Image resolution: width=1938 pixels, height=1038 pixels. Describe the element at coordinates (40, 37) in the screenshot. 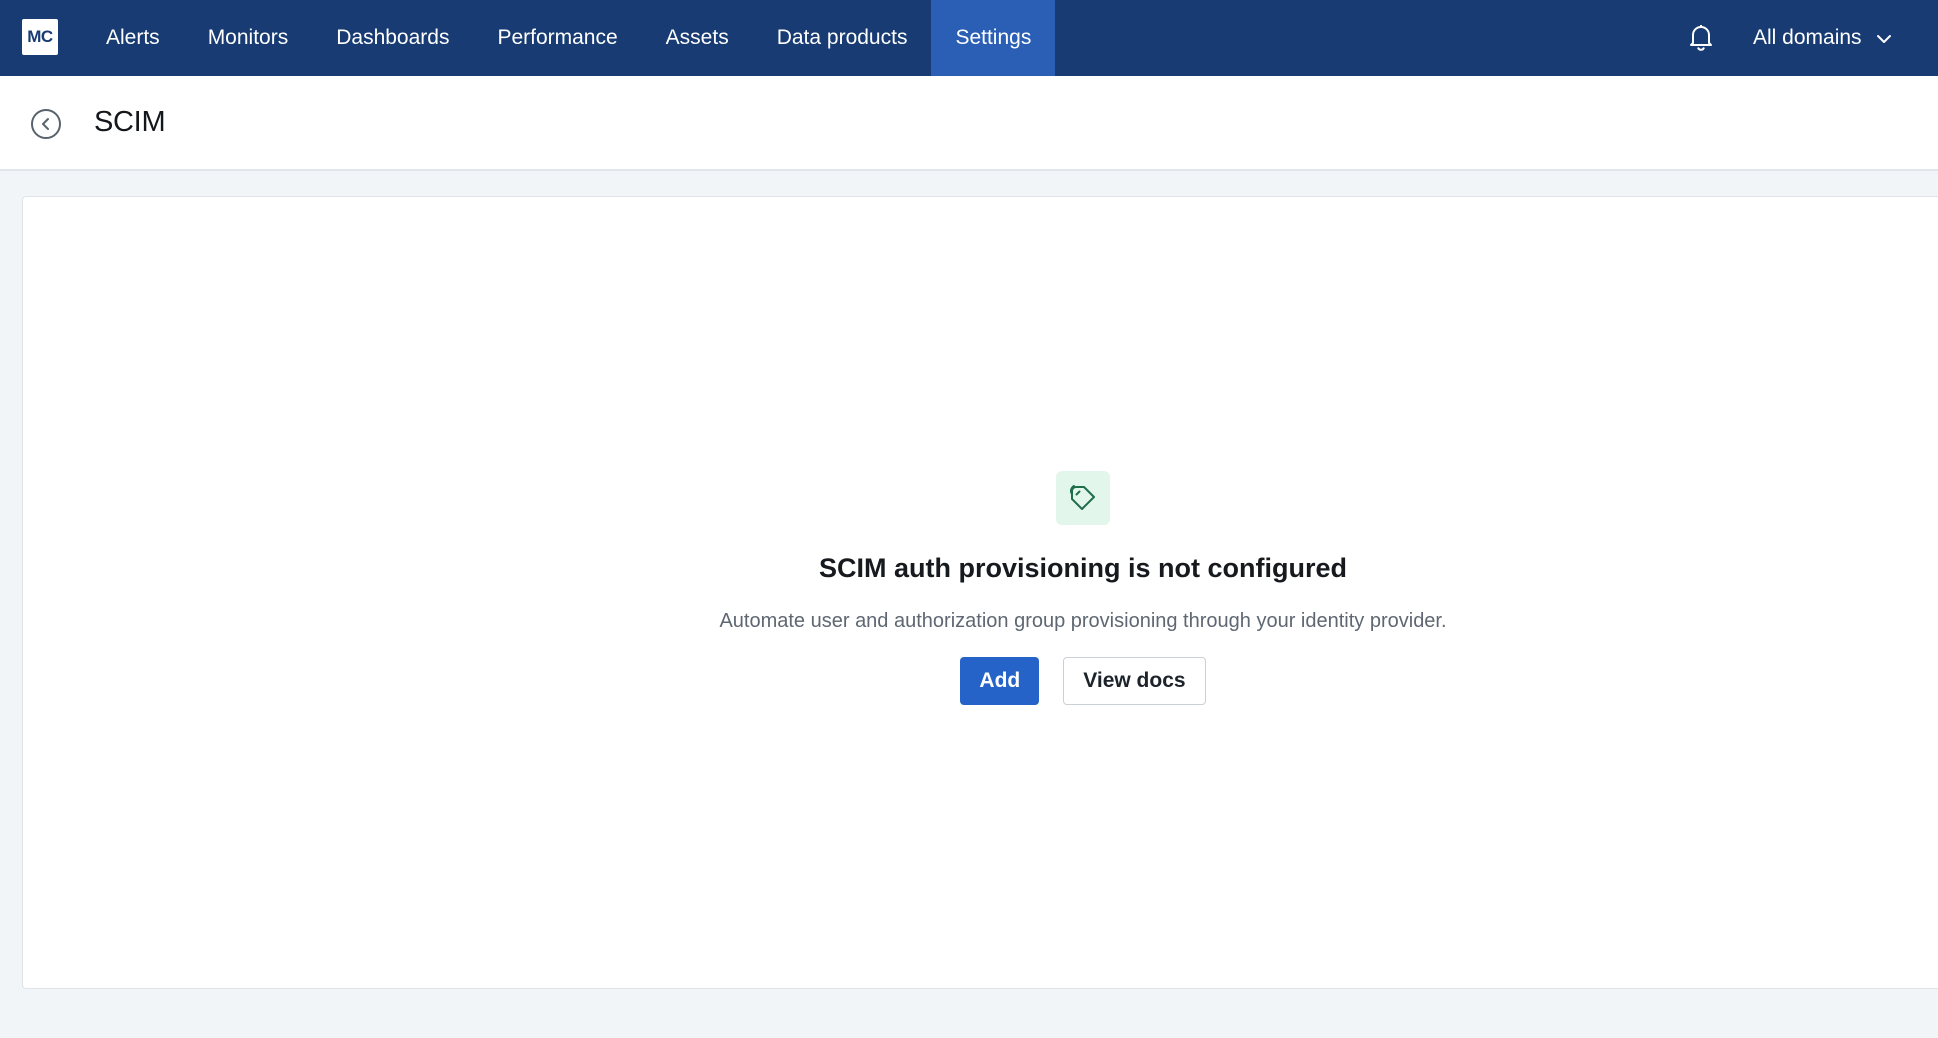

I see `logo: MC` at that location.